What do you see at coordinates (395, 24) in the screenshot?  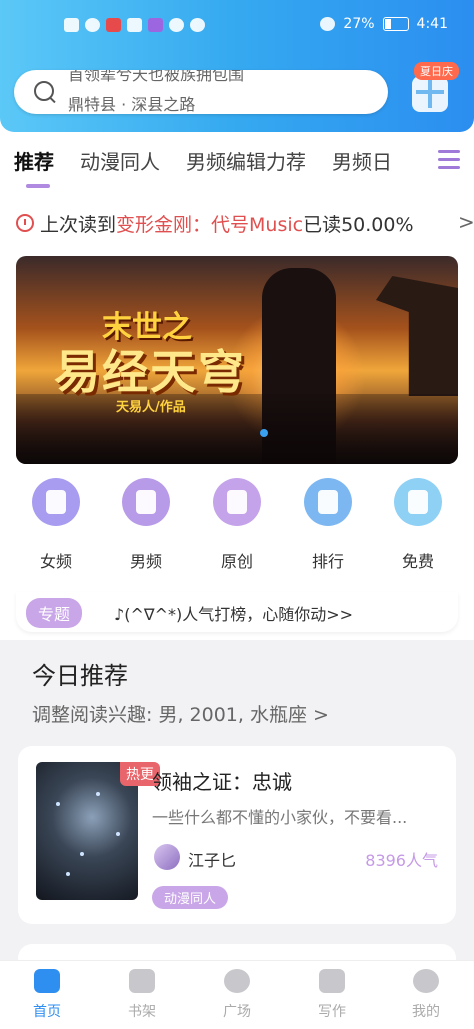 I see `battery-icon` at bounding box center [395, 24].